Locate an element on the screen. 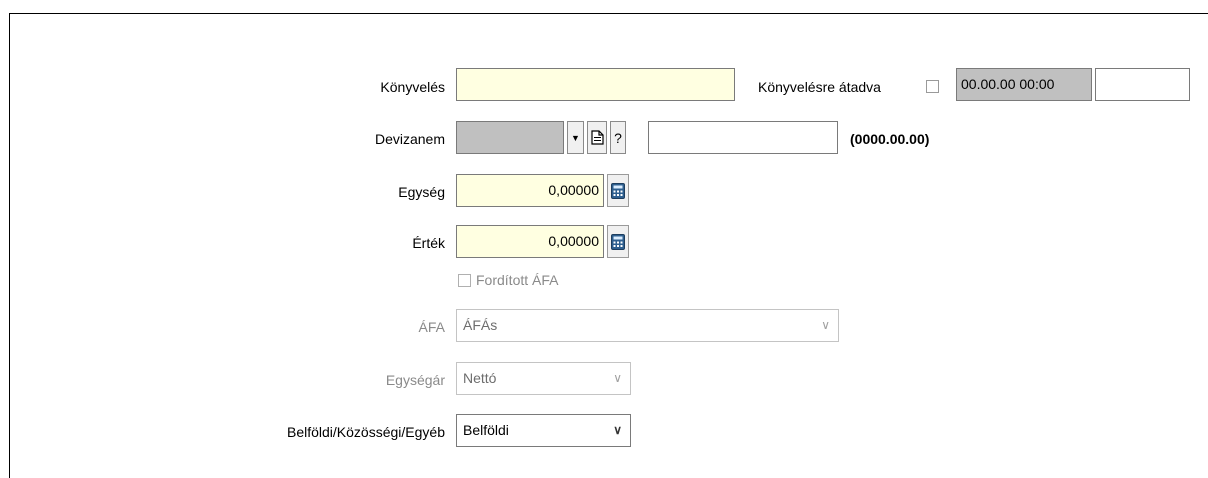 Image resolution: width=1208 pixels, height=478 pixels. document-icon is located at coordinates (597, 137).